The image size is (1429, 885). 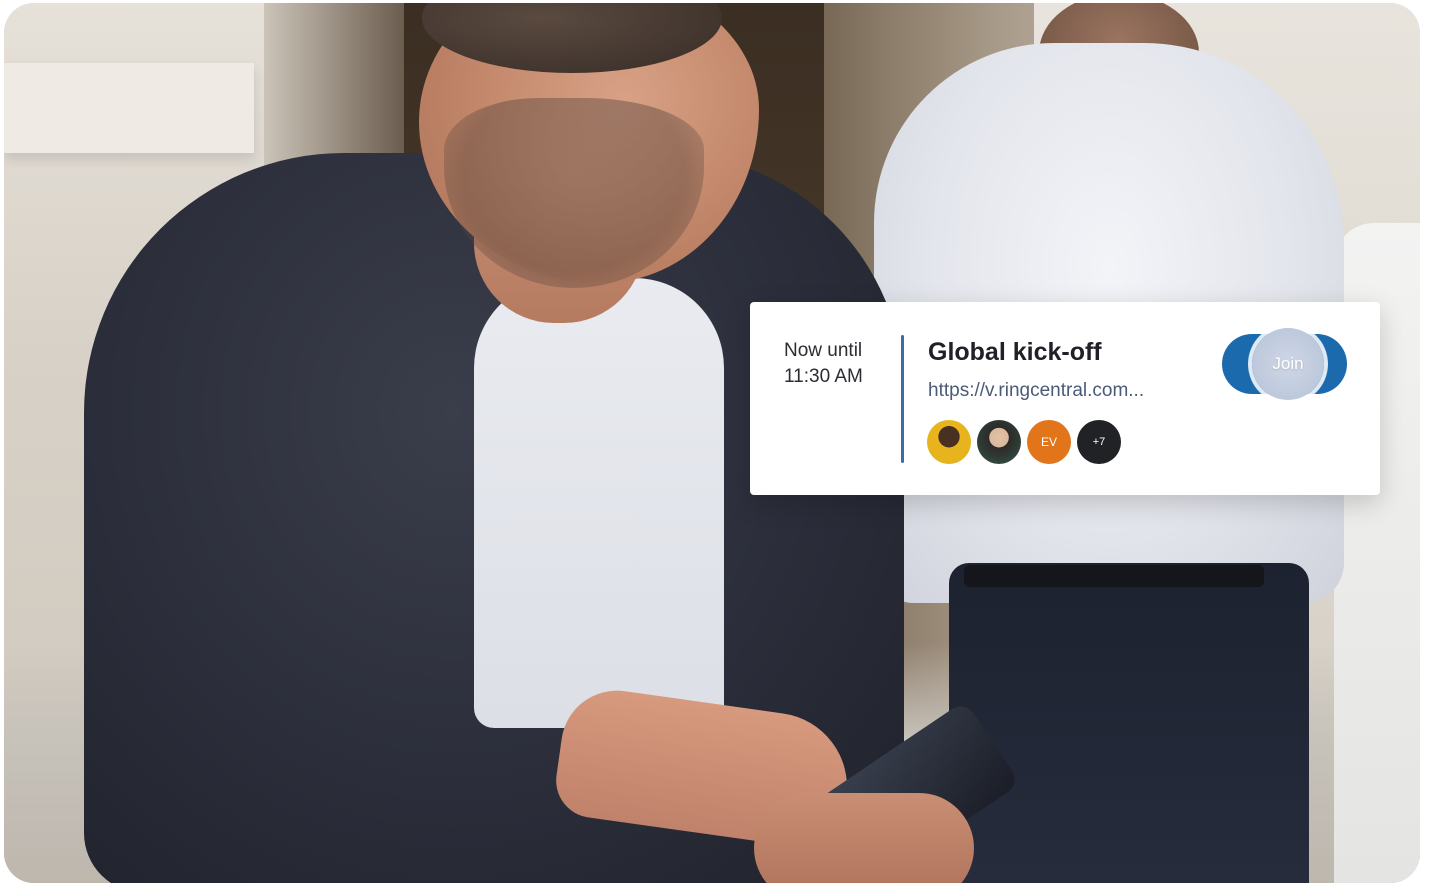 I want to click on background-person-pants, so click(x=1129, y=723).